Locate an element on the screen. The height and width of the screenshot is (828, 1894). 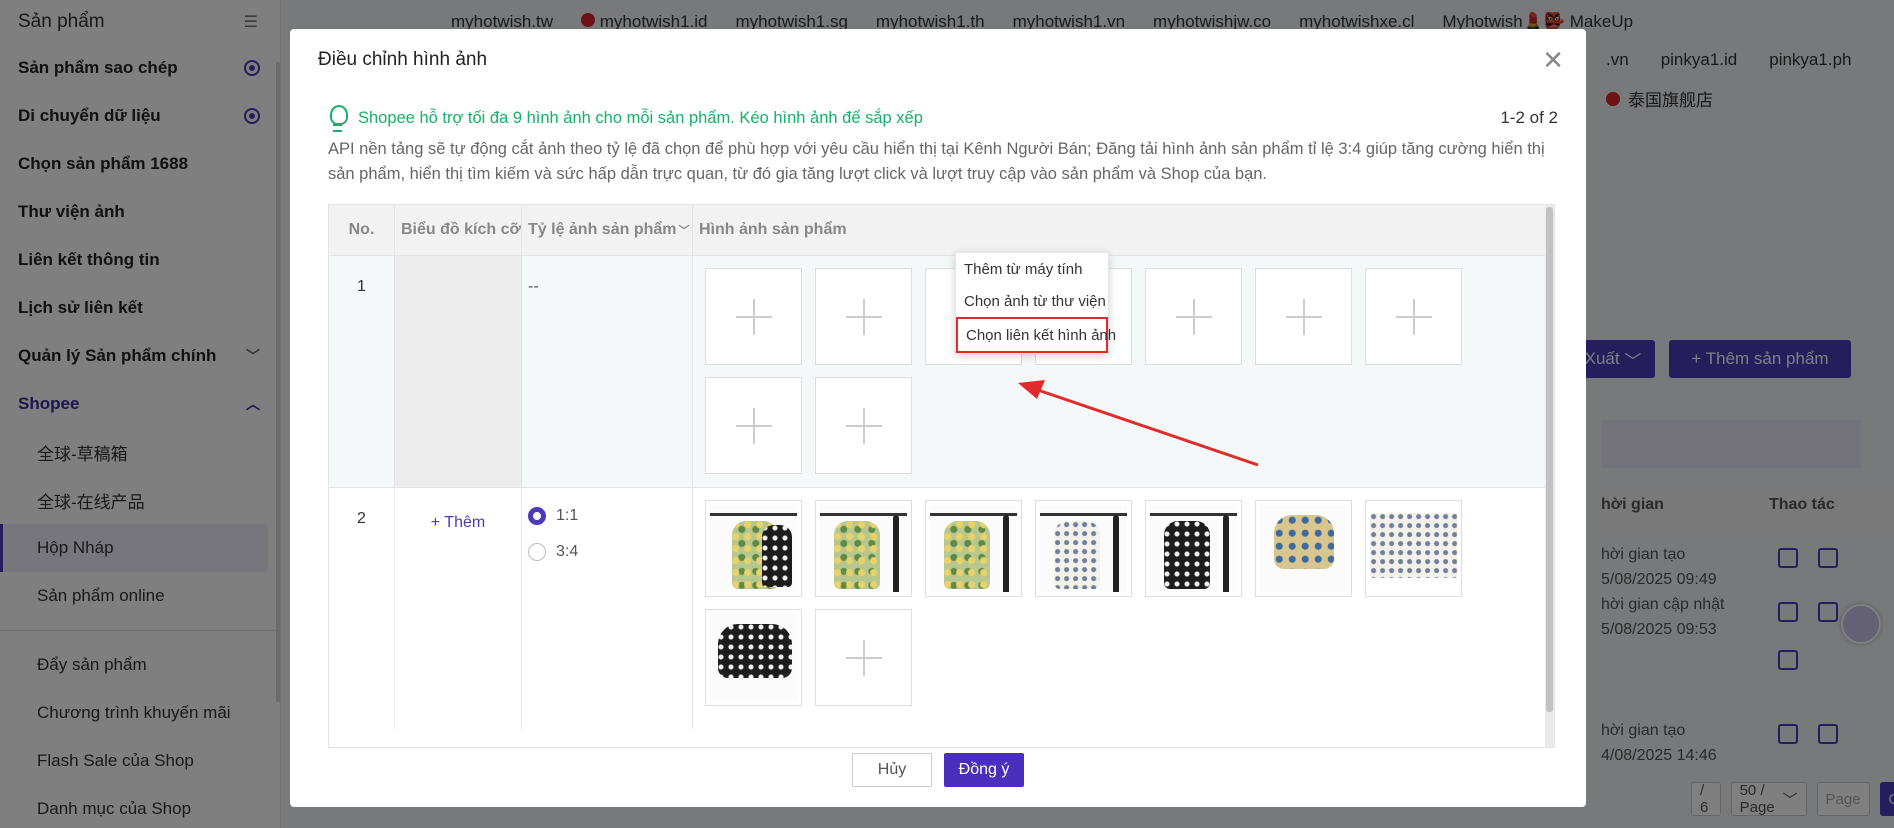
ratio-option-3-4: 3:4 is located at coordinates (607, 552).